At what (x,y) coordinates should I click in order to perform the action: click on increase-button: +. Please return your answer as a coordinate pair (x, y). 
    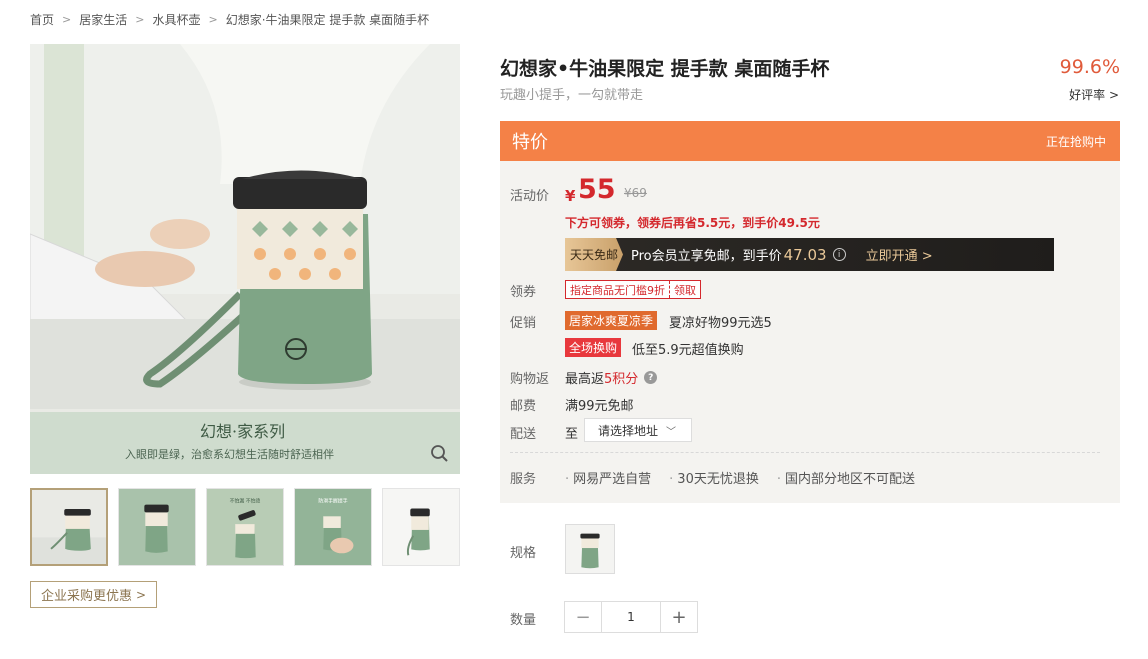
    Looking at the image, I should click on (679, 617).